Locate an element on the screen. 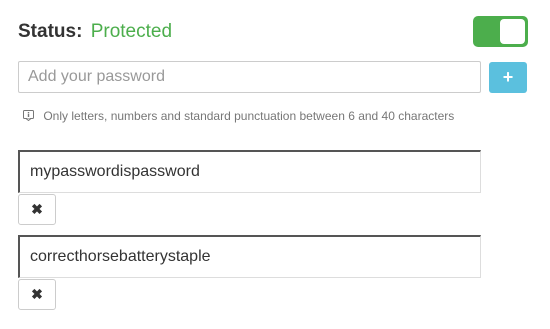 Image resolution: width=550 pixels, height=329 pixels. password-value: correcthorsebatterystaple is located at coordinates (120, 256).